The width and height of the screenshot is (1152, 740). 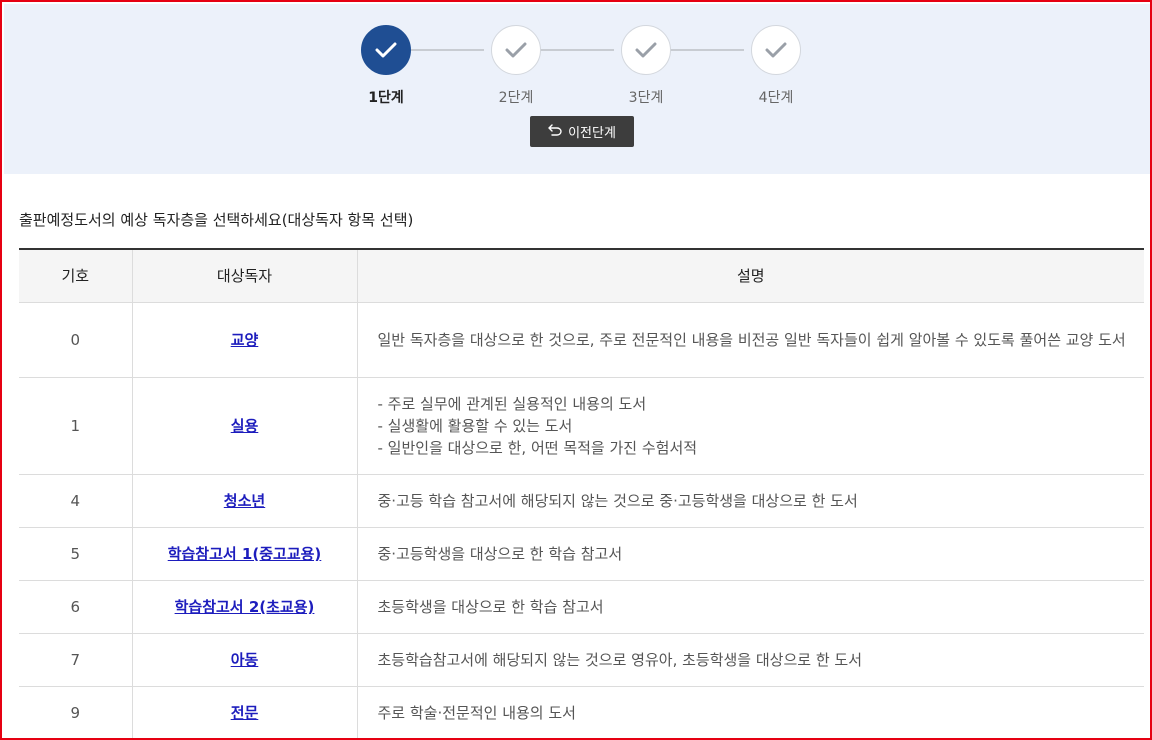 What do you see at coordinates (476, 712) in the screenshot?
I see `description-line: 주로 학술·전문적인 내용의 도서` at bounding box center [476, 712].